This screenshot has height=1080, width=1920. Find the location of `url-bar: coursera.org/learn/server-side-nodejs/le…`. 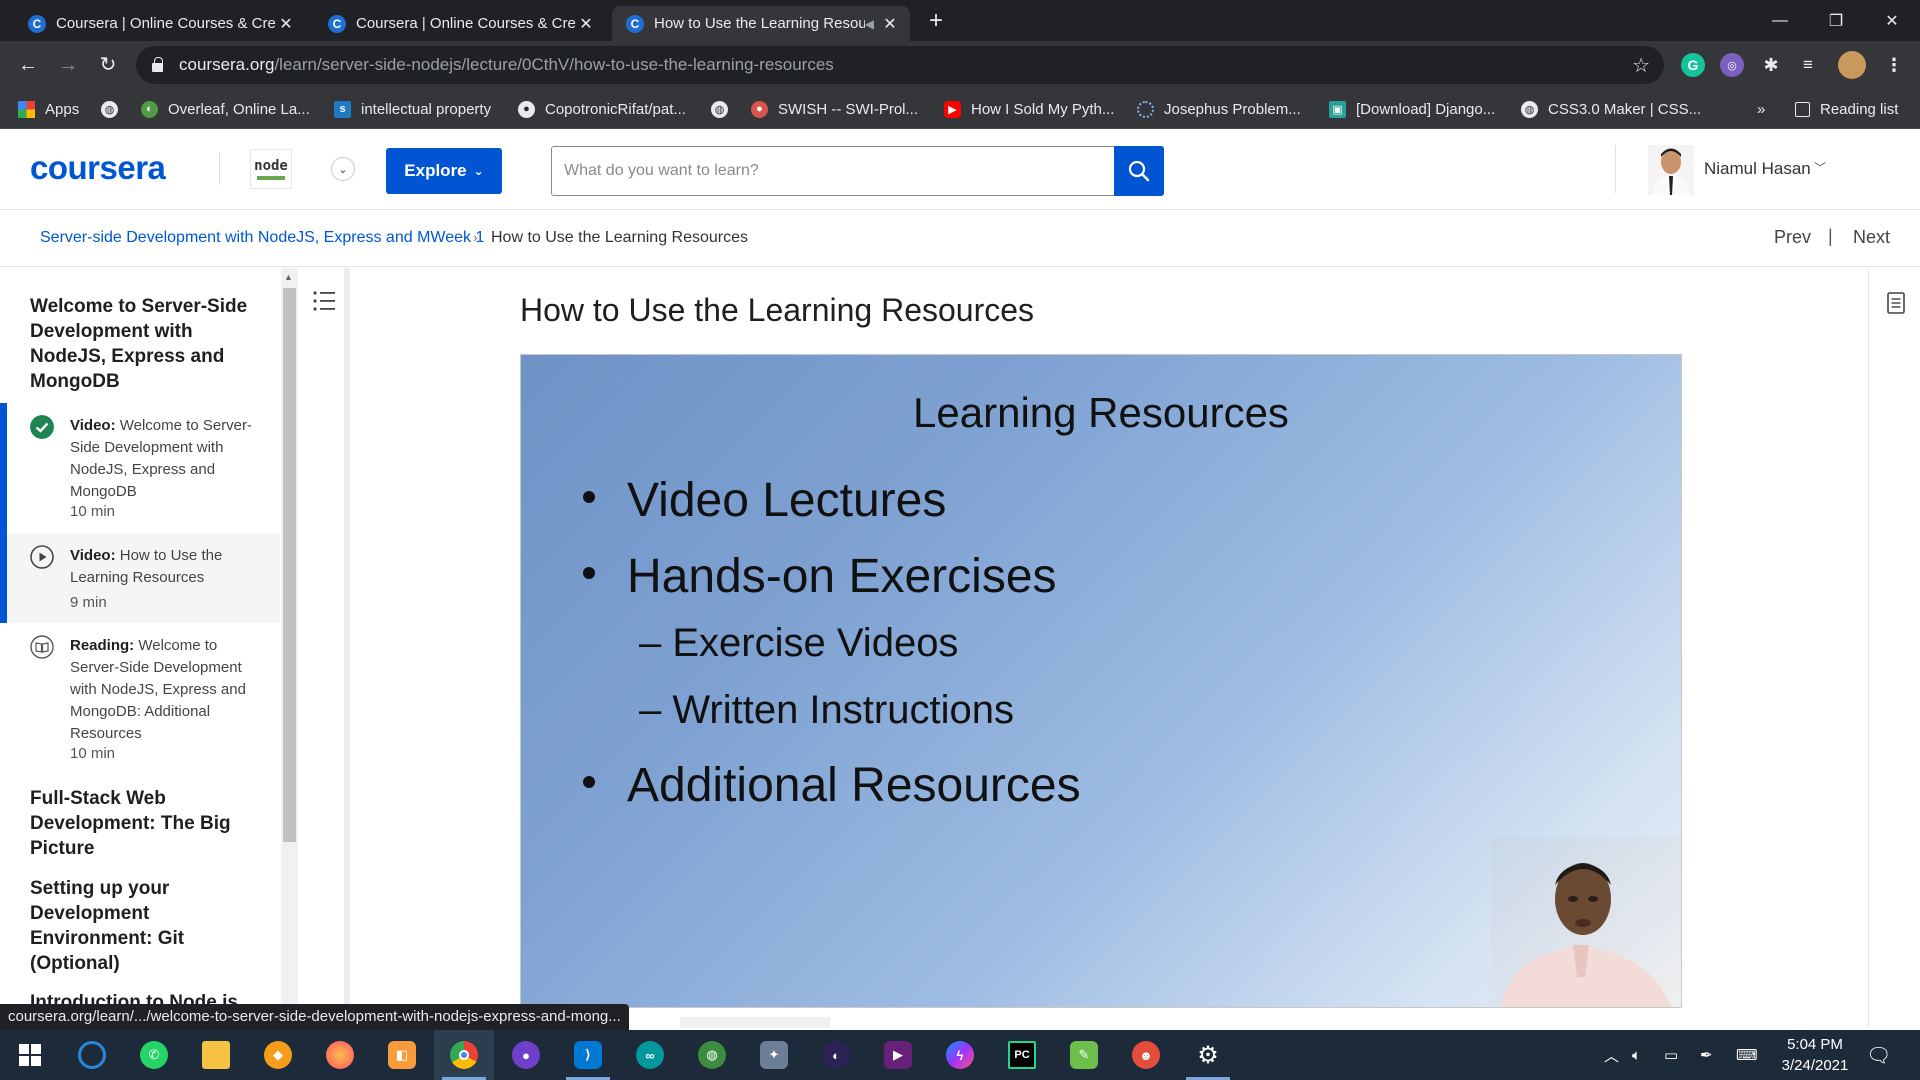

url-bar: coursera.org/learn/server-side-nodejs/le… is located at coordinates (900, 65).